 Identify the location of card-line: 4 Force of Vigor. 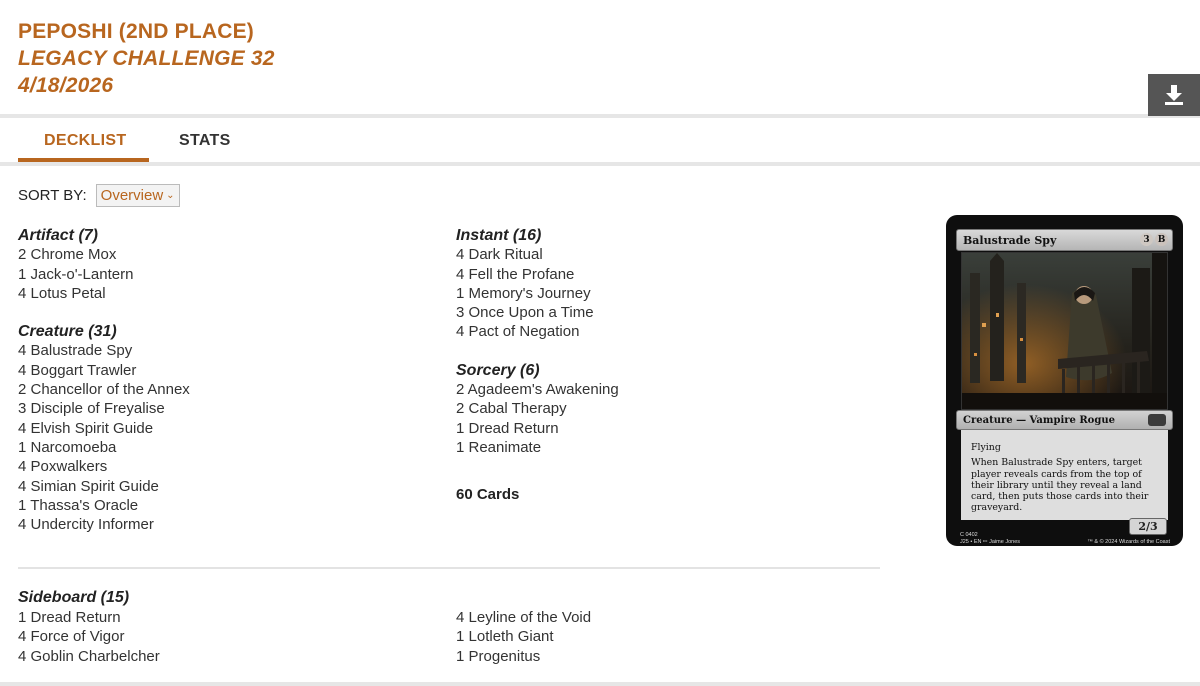
(89, 636).